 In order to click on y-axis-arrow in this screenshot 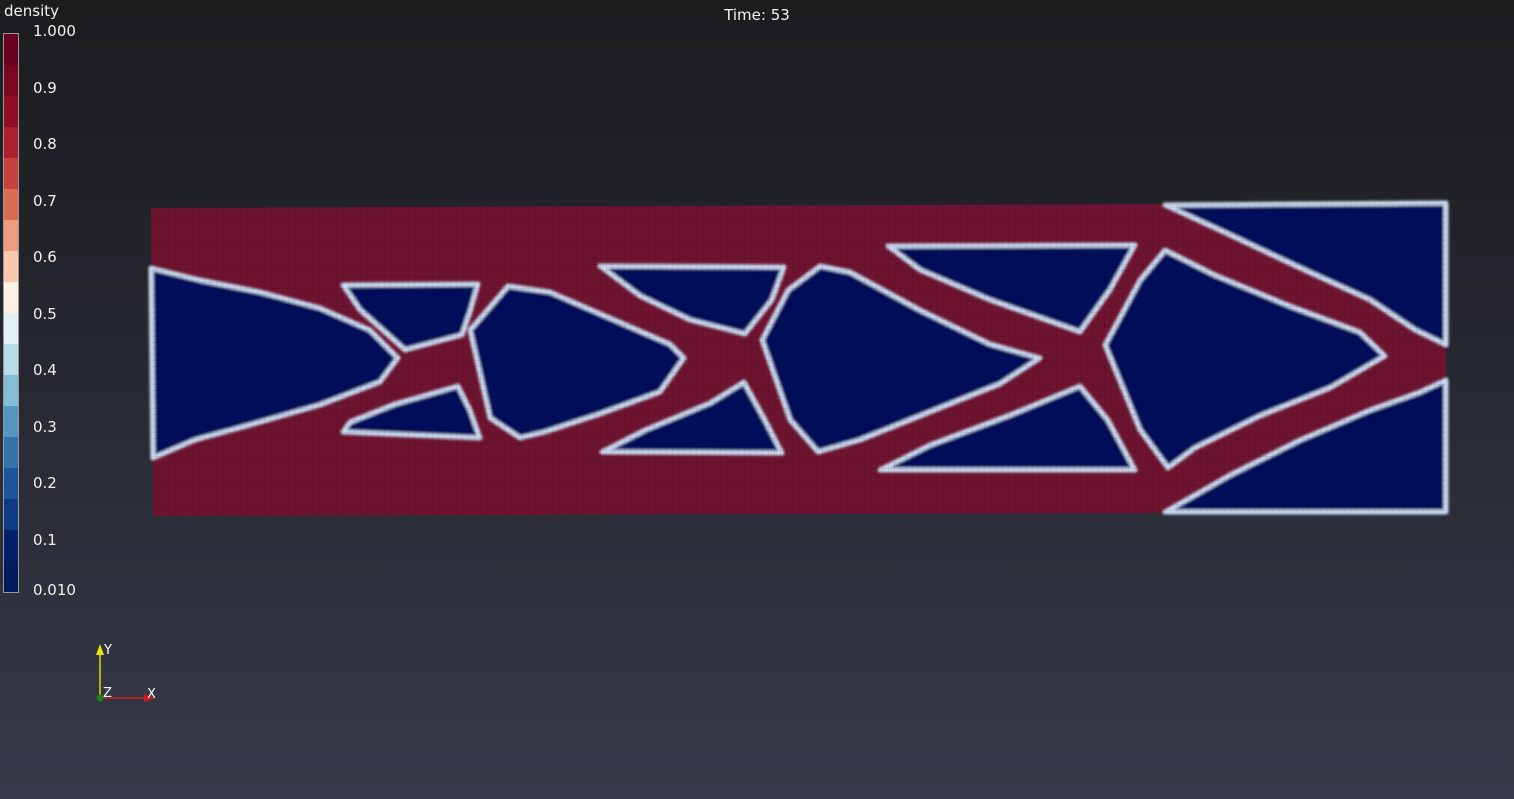, I will do `click(100, 649)`.